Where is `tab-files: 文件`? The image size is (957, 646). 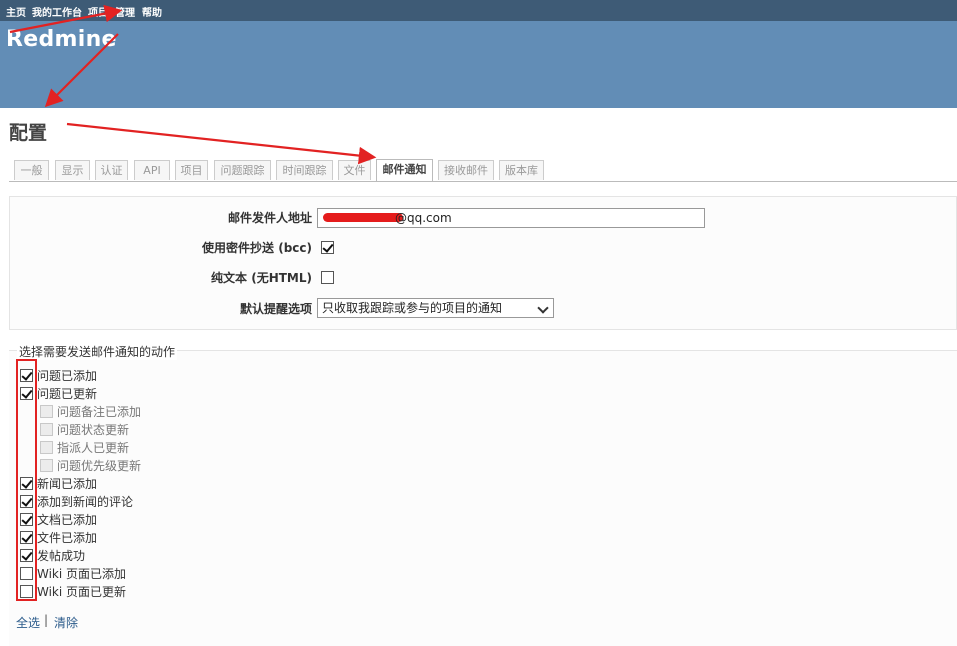 tab-files: 文件 is located at coordinates (354, 170).